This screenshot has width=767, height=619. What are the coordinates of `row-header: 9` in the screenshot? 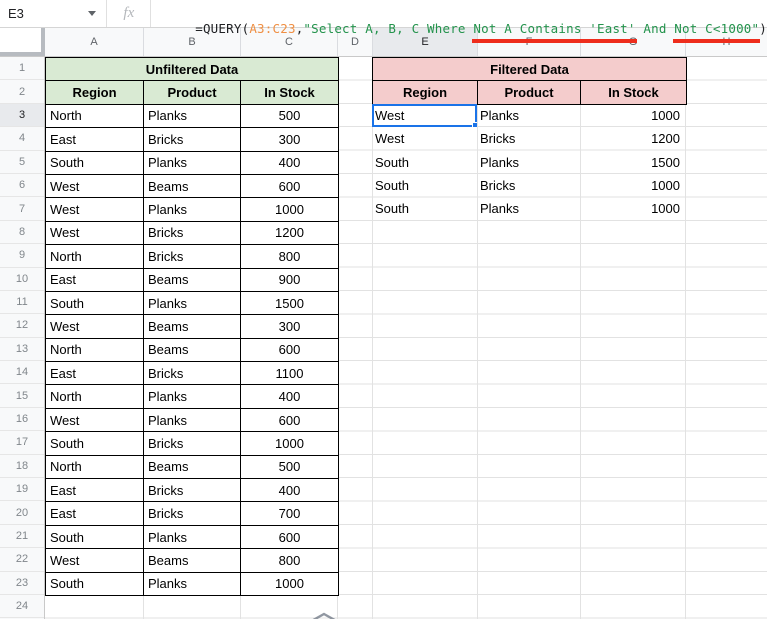 It's located at (22, 256).